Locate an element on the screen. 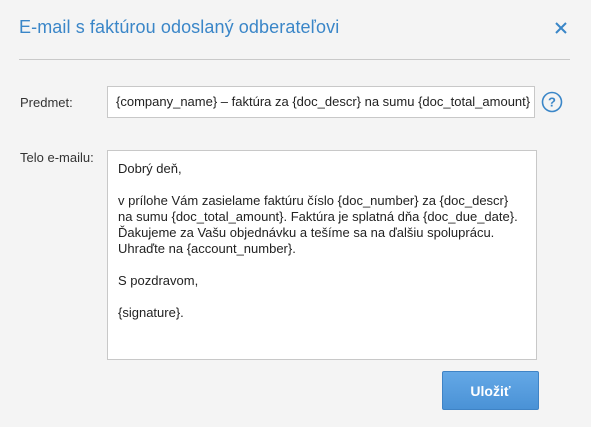 This screenshot has height=427, width=591. subject-label: Predmet: is located at coordinates (46, 102).